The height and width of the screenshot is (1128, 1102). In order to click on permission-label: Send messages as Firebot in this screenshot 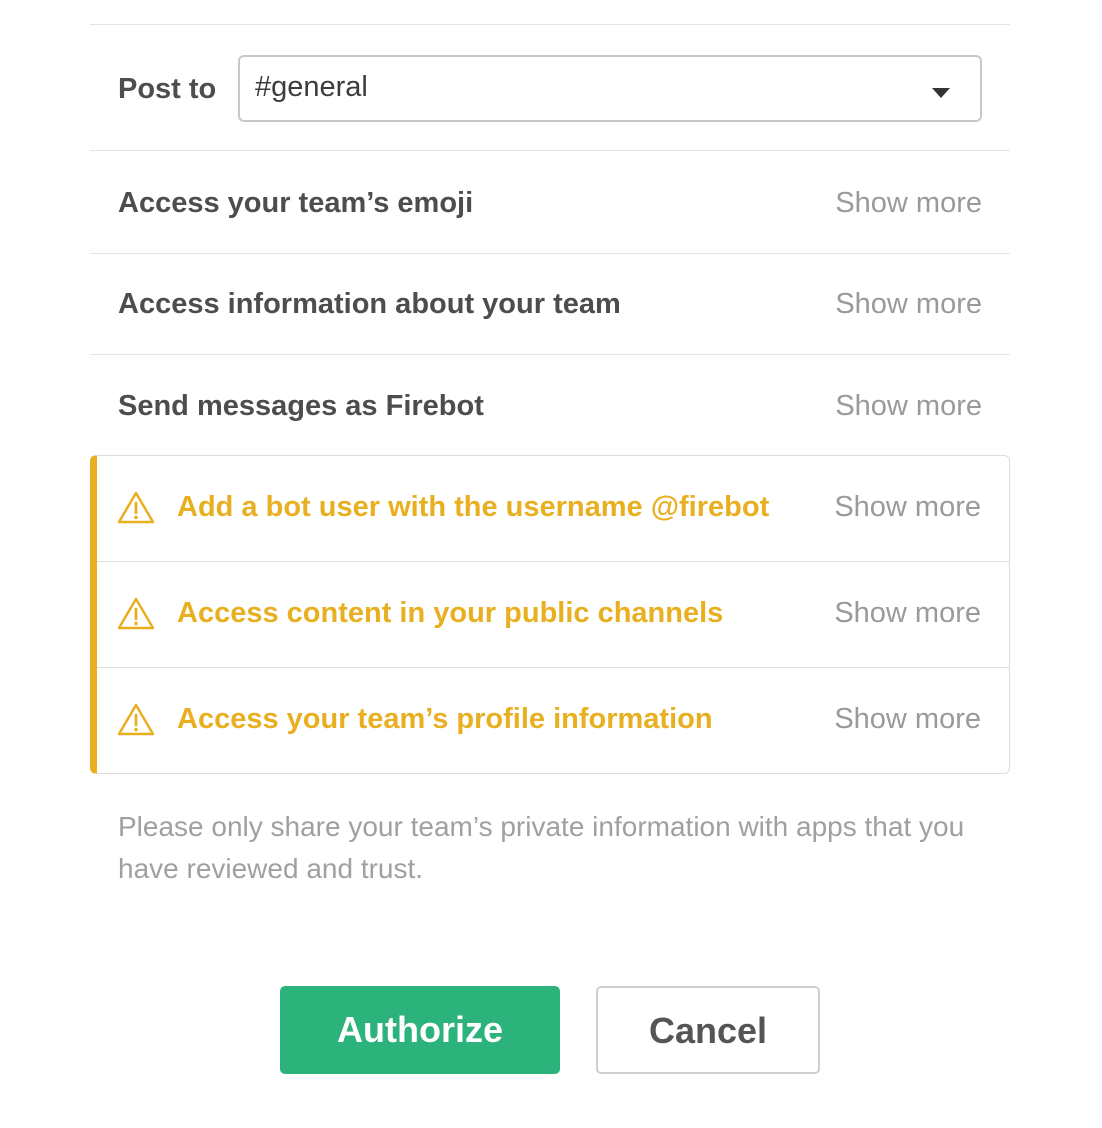, I will do `click(301, 406)`.